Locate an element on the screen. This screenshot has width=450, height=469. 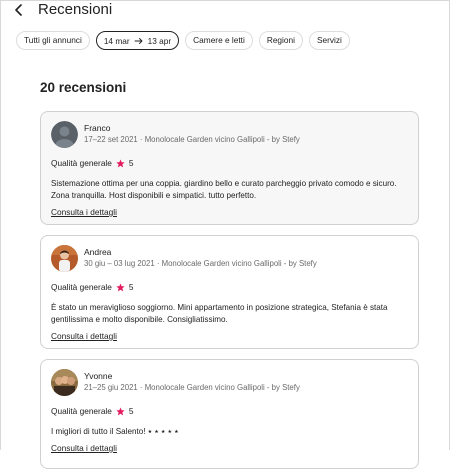
filter-regions: Regioni is located at coordinates (280, 40).